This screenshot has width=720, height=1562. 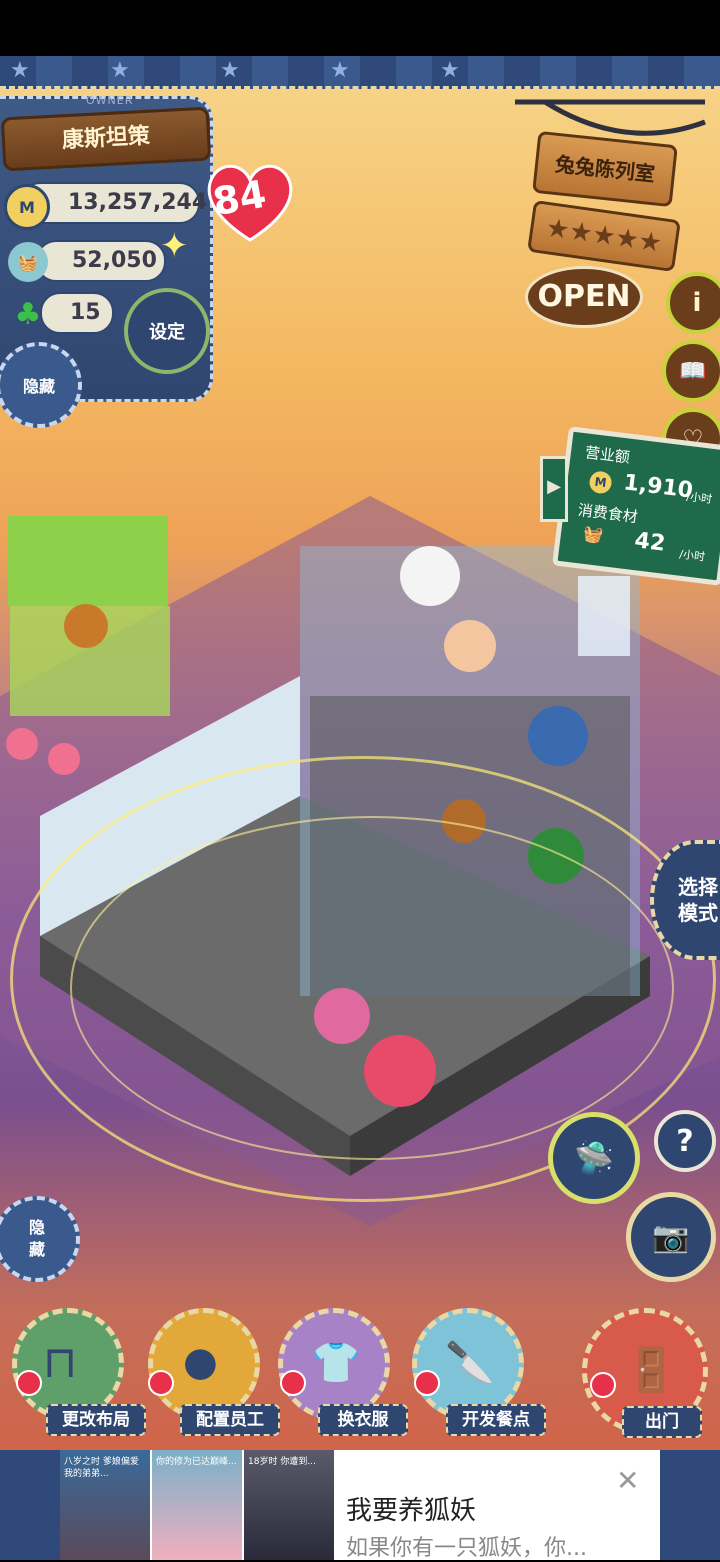 I want to click on help-icon: ?, so click(x=685, y=1141).